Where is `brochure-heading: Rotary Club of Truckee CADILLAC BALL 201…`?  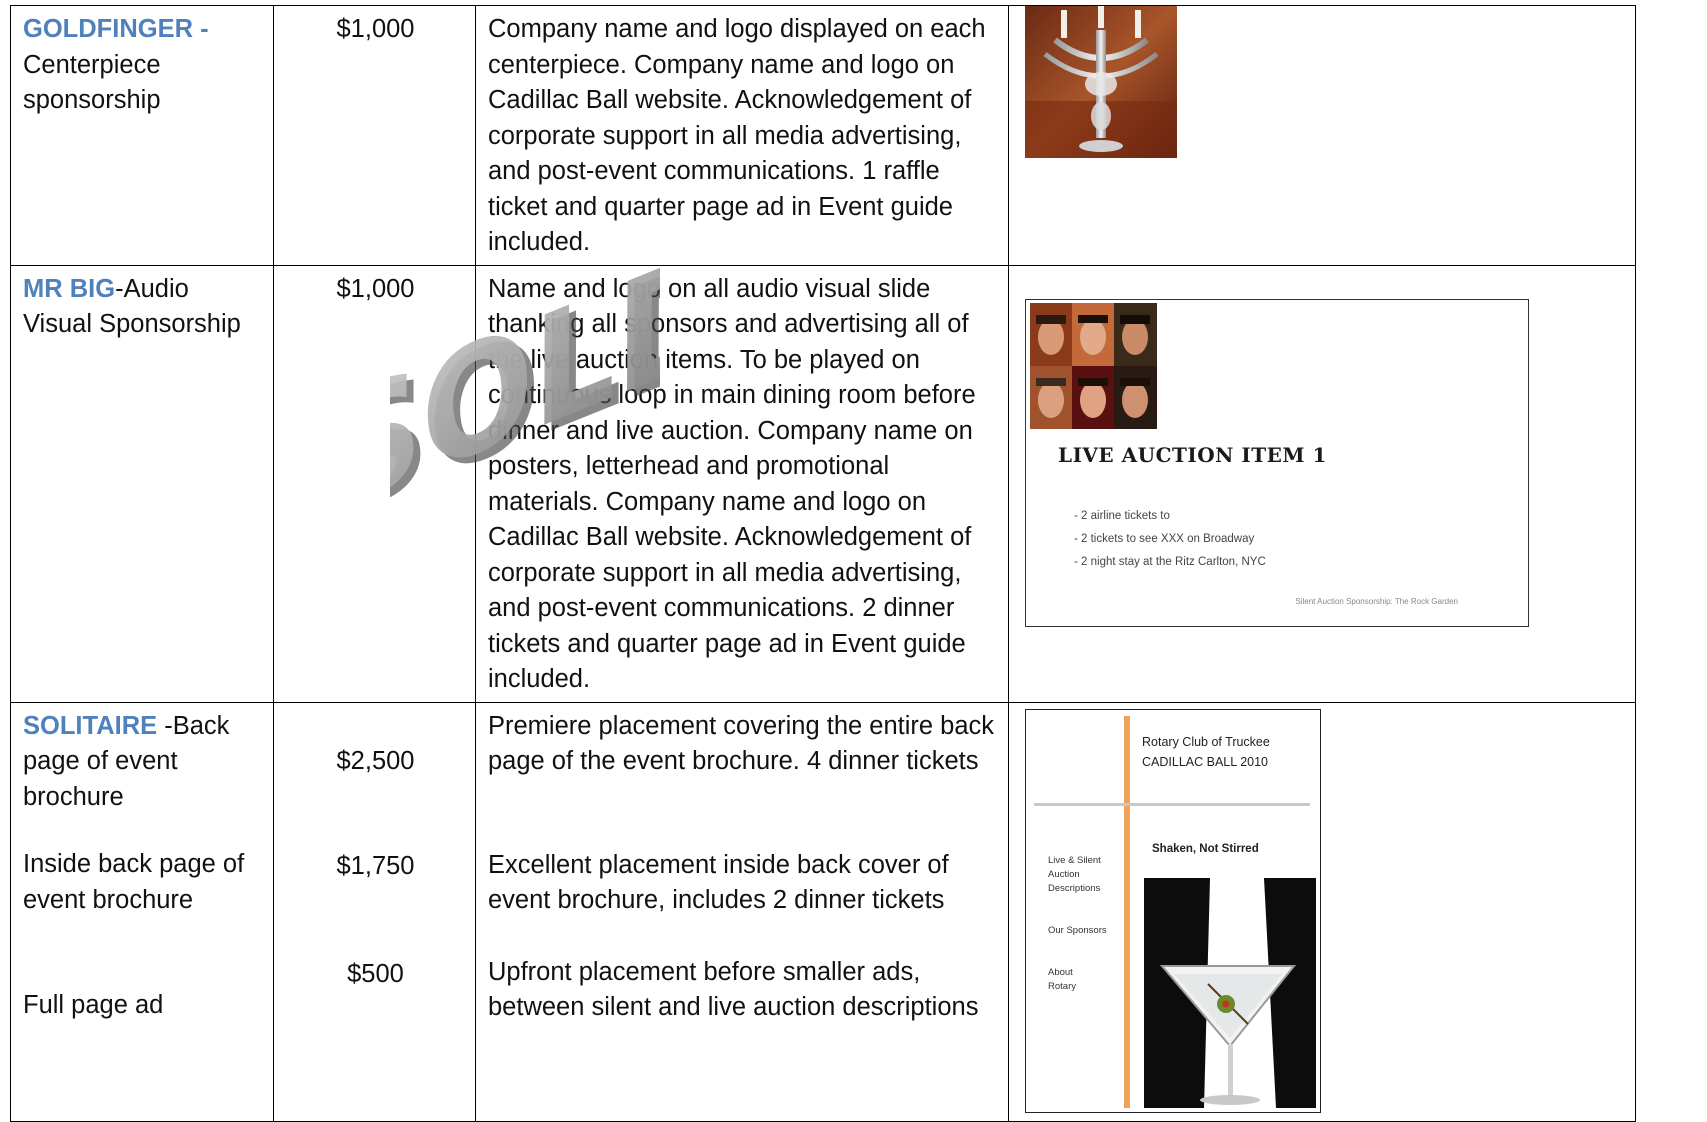
brochure-heading: Rotary Club of Truckee CADILLAC BALL 201… is located at coordinates (1206, 752).